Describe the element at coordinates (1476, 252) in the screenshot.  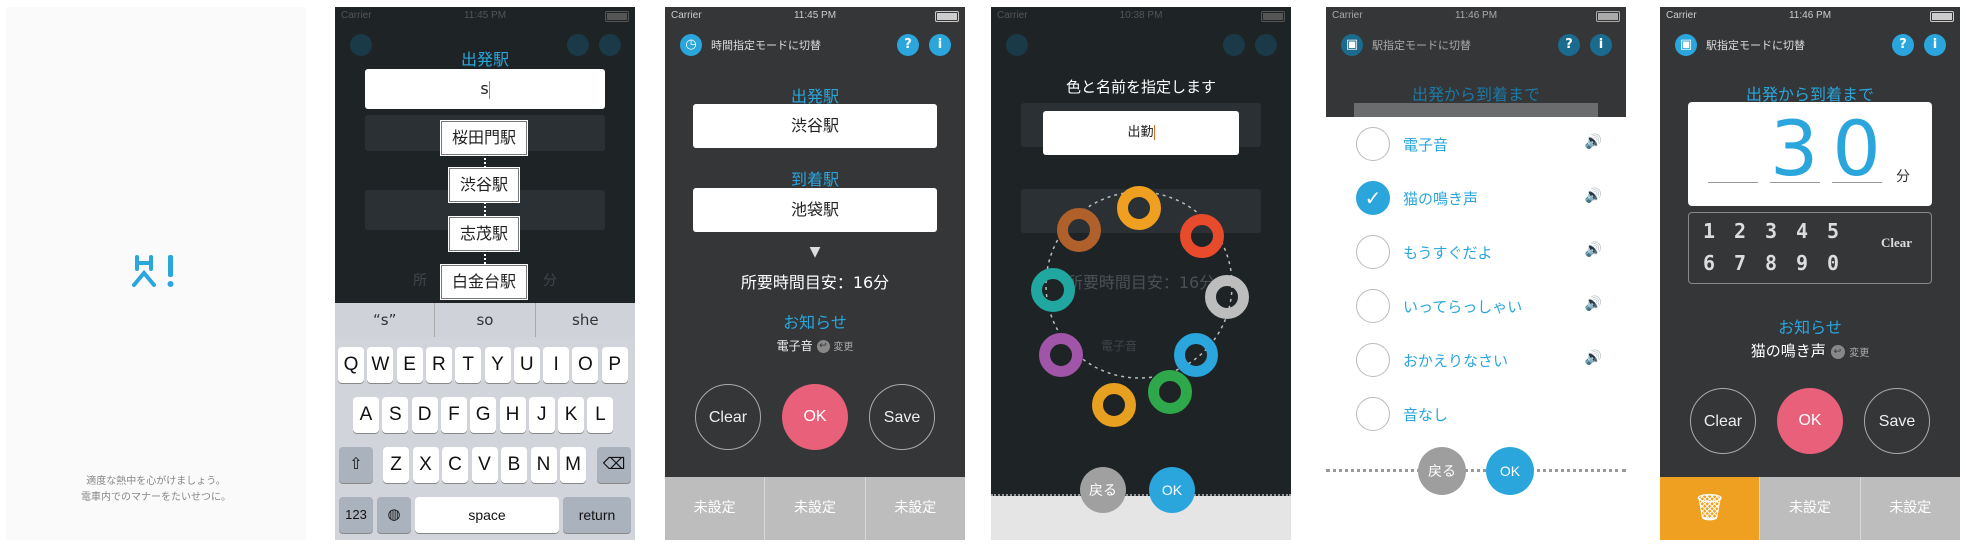
I see `sound-option: もうすぐだよ 🔊` at that location.